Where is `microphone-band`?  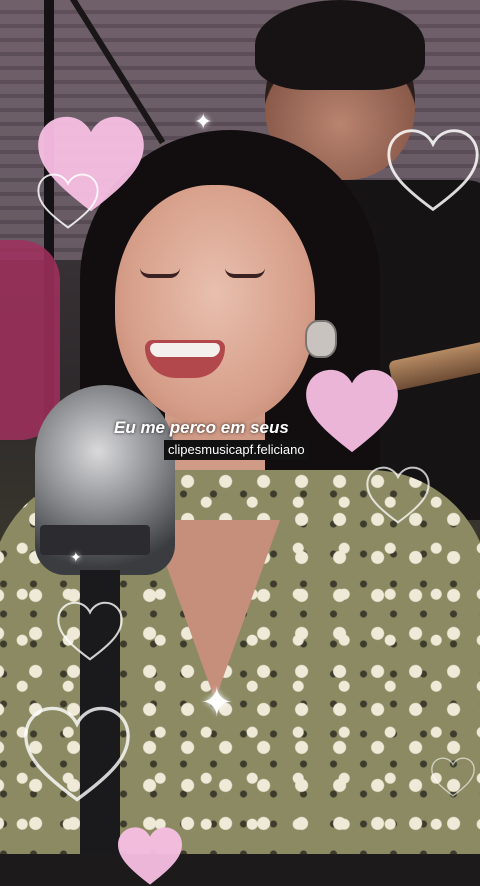 microphone-band is located at coordinates (95, 540).